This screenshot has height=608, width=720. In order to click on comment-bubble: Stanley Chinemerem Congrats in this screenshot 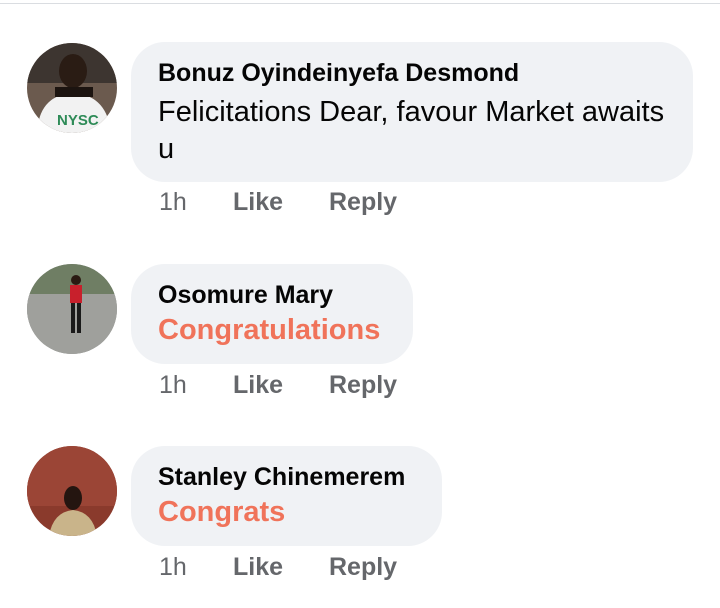, I will do `click(286, 496)`.